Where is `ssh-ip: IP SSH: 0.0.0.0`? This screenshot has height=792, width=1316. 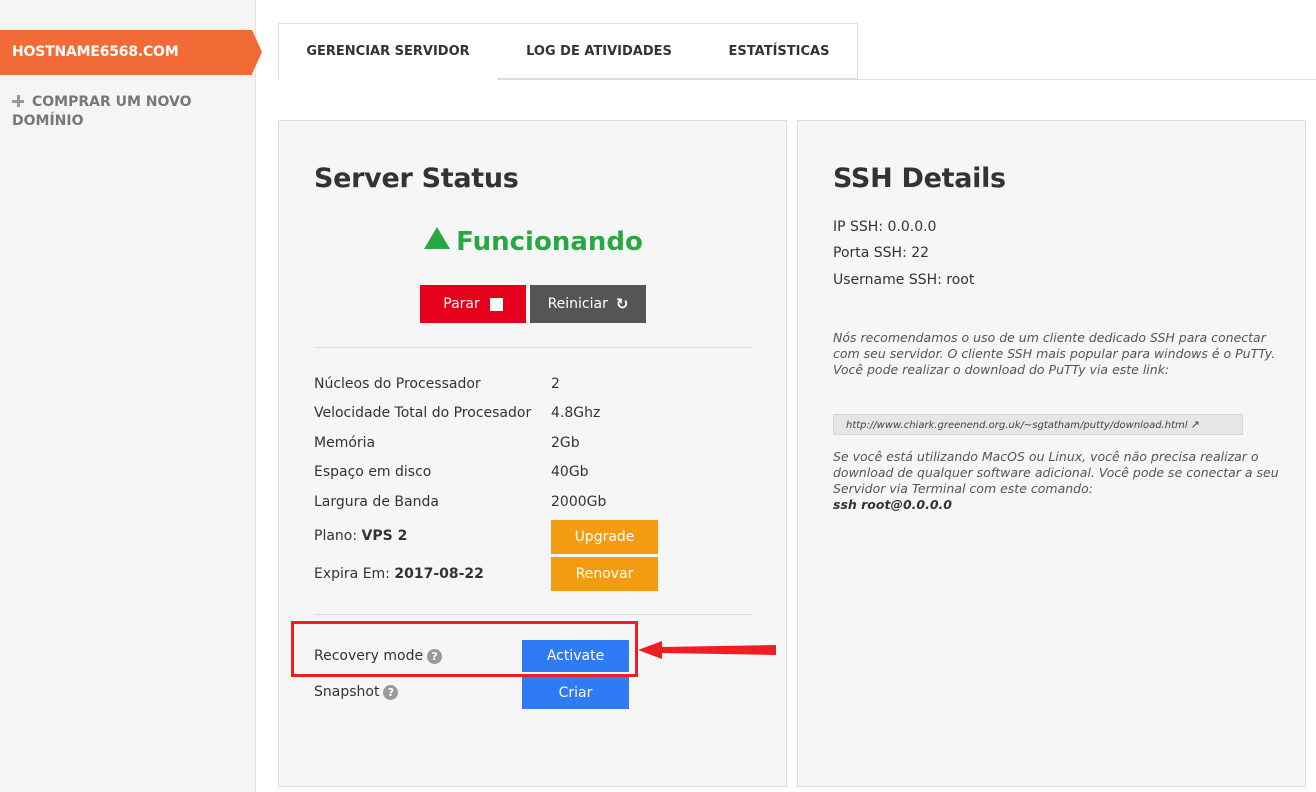
ssh-ip: IP SSH: 0.0.0.0 is located at coordinates (885, 227).